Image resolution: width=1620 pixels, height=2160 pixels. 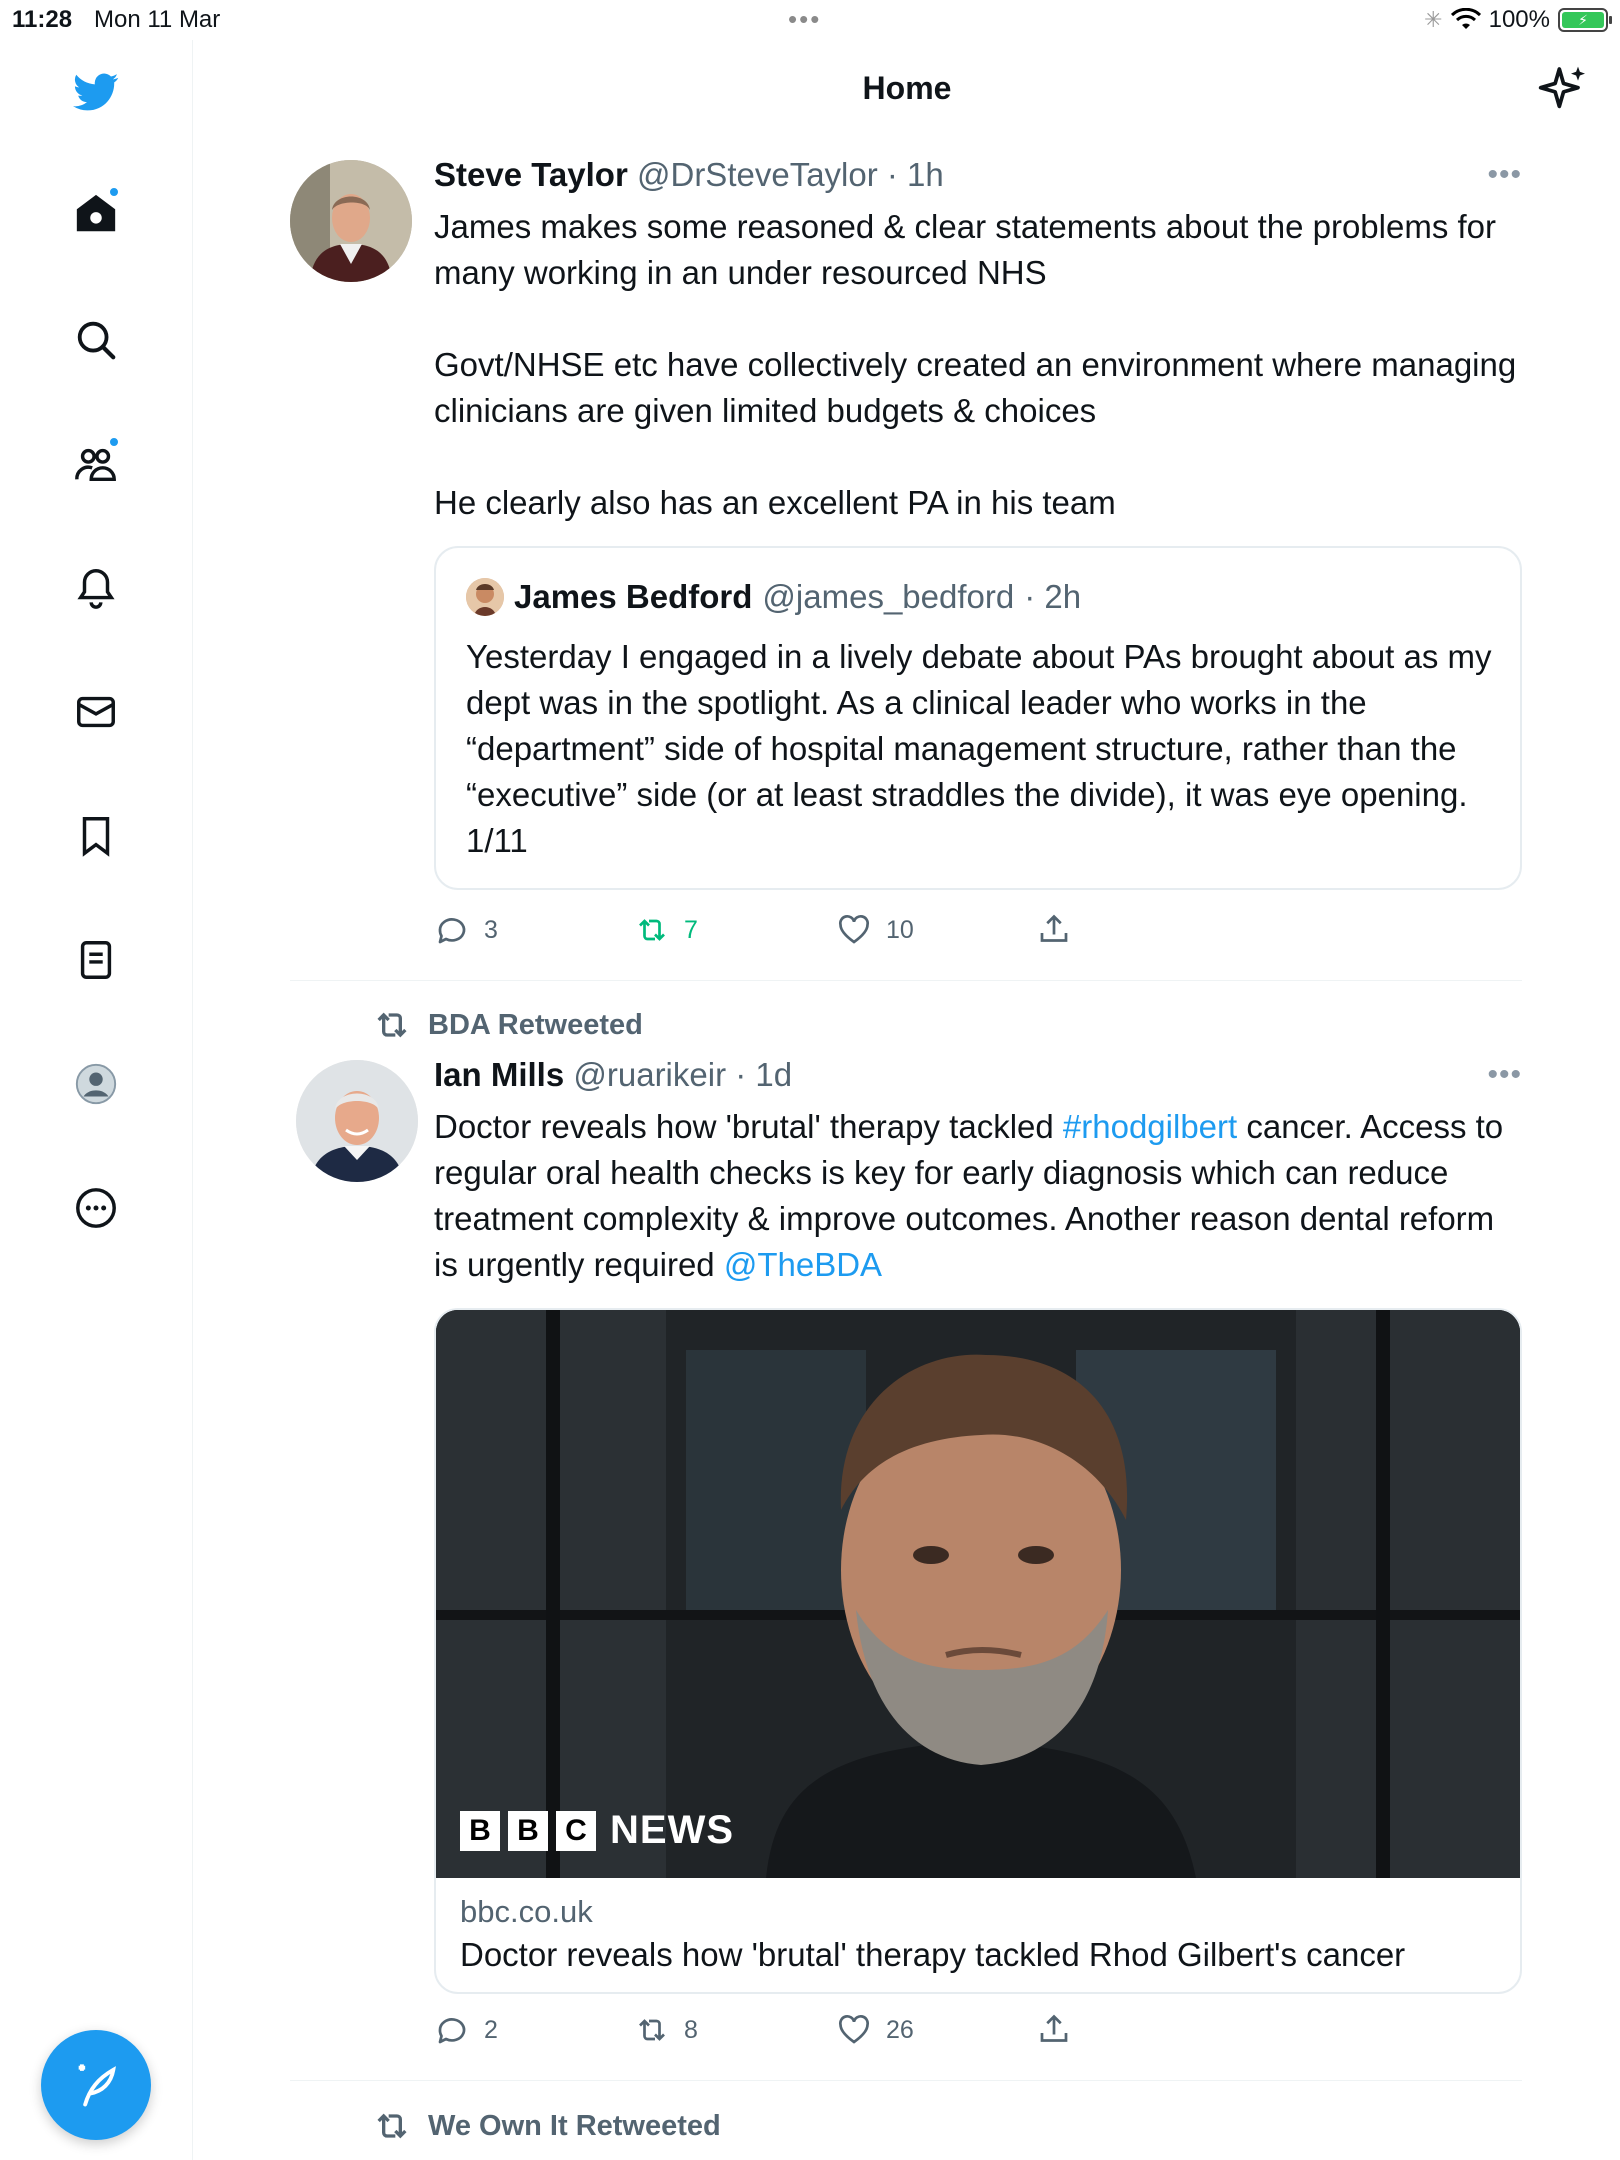 I want to click on quoted-tweet-time: · 2h, so click(x=1053, y=596).